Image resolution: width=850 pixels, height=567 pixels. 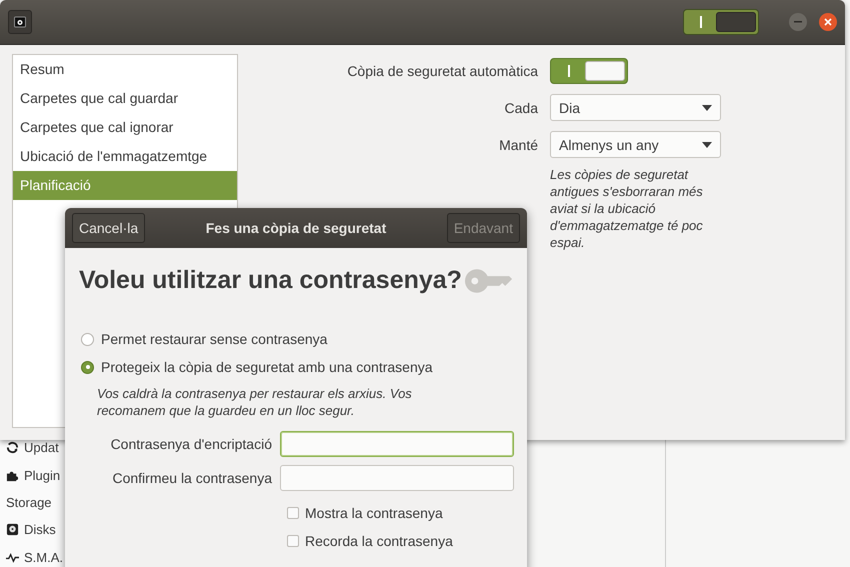 What do you see at coordinates (442, 71) in the screenshot?
I see `setting-label: Còpia de seguretat automàtica` at bounding box center [442, 71].